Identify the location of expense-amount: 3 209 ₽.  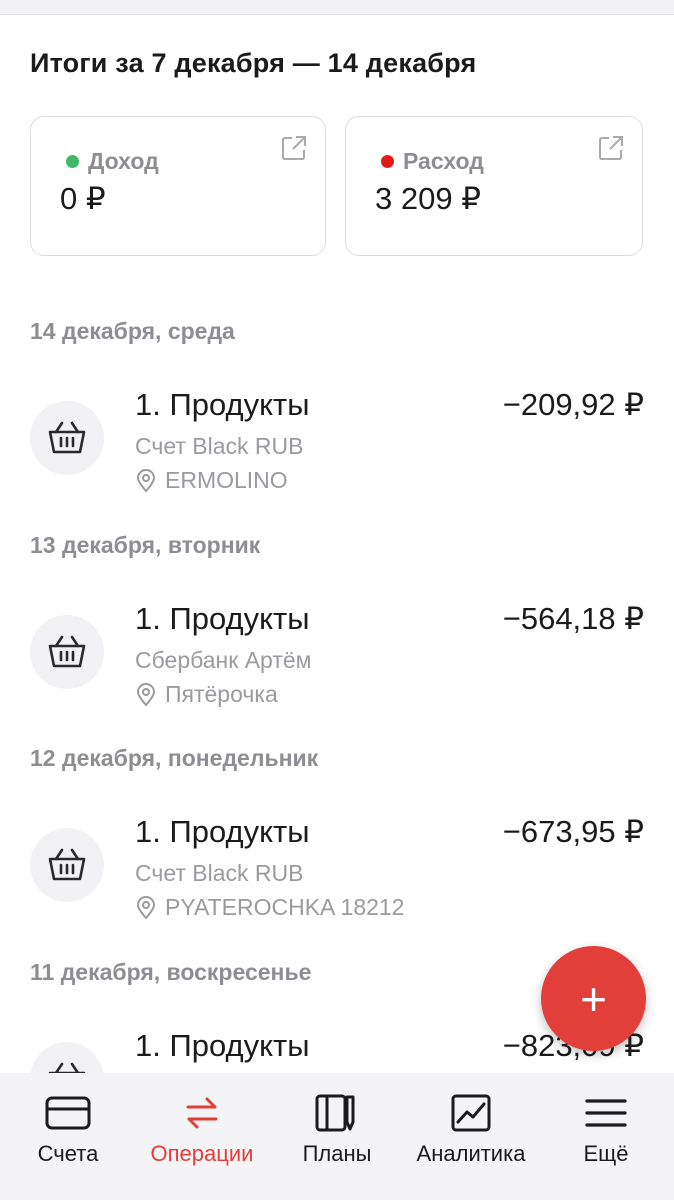
(428, 198).